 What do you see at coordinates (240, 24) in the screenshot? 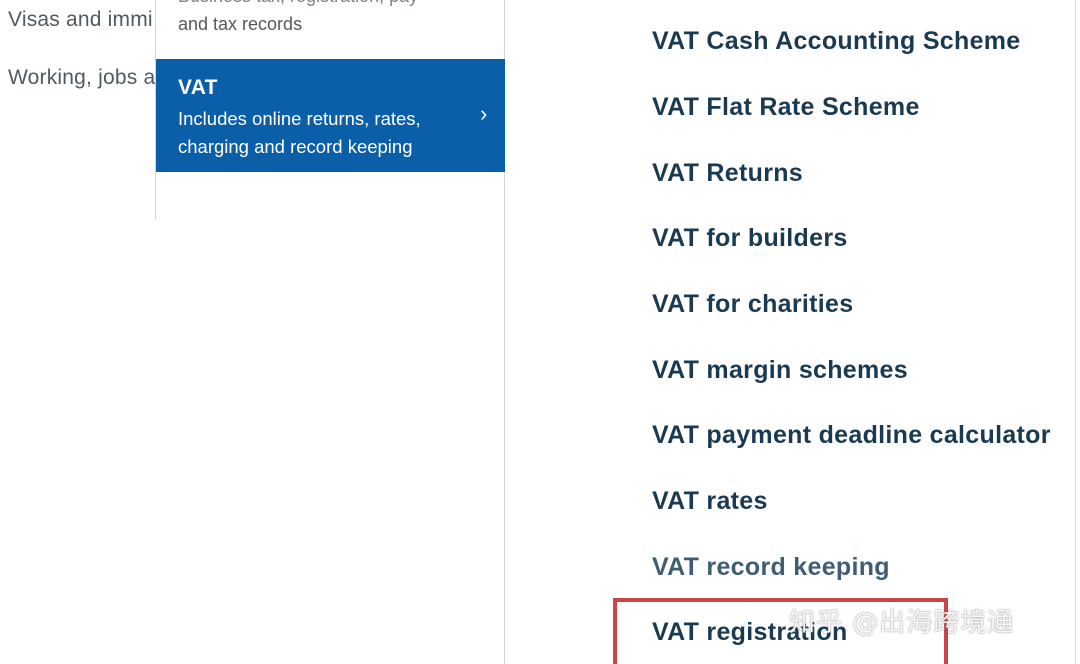
I see `subcategory-item-description: and tax records` at bounding box center [240, 24].